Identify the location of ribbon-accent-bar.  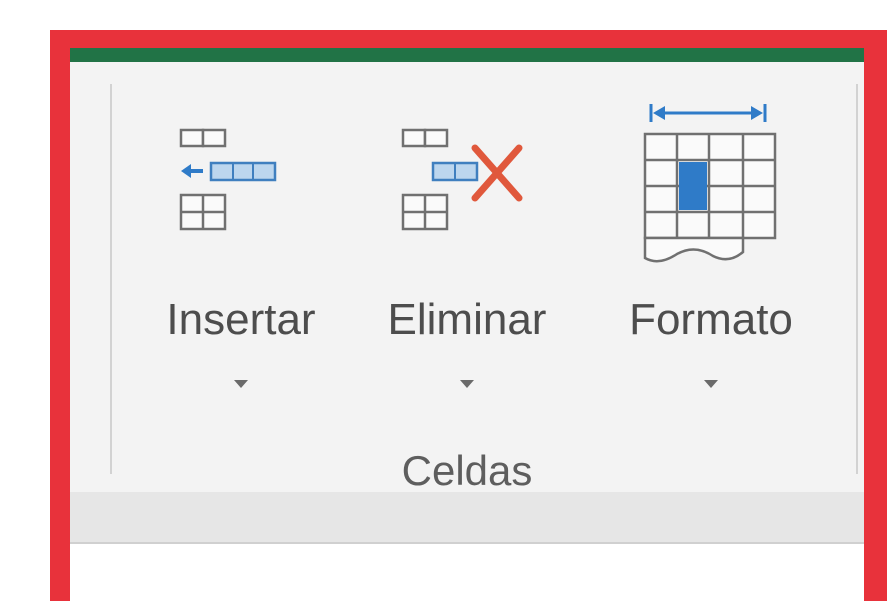
(467, 55).